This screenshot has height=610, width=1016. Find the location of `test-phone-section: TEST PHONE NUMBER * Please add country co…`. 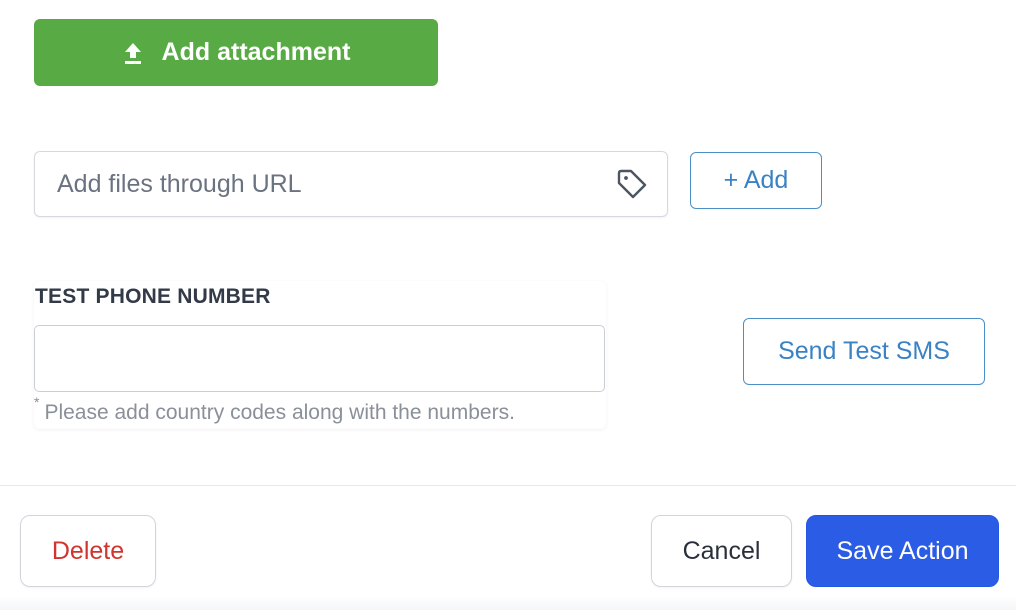

test-phone-section: TEST PHONE NUMBER * Please add country co… is located at coordinates (320, 355).